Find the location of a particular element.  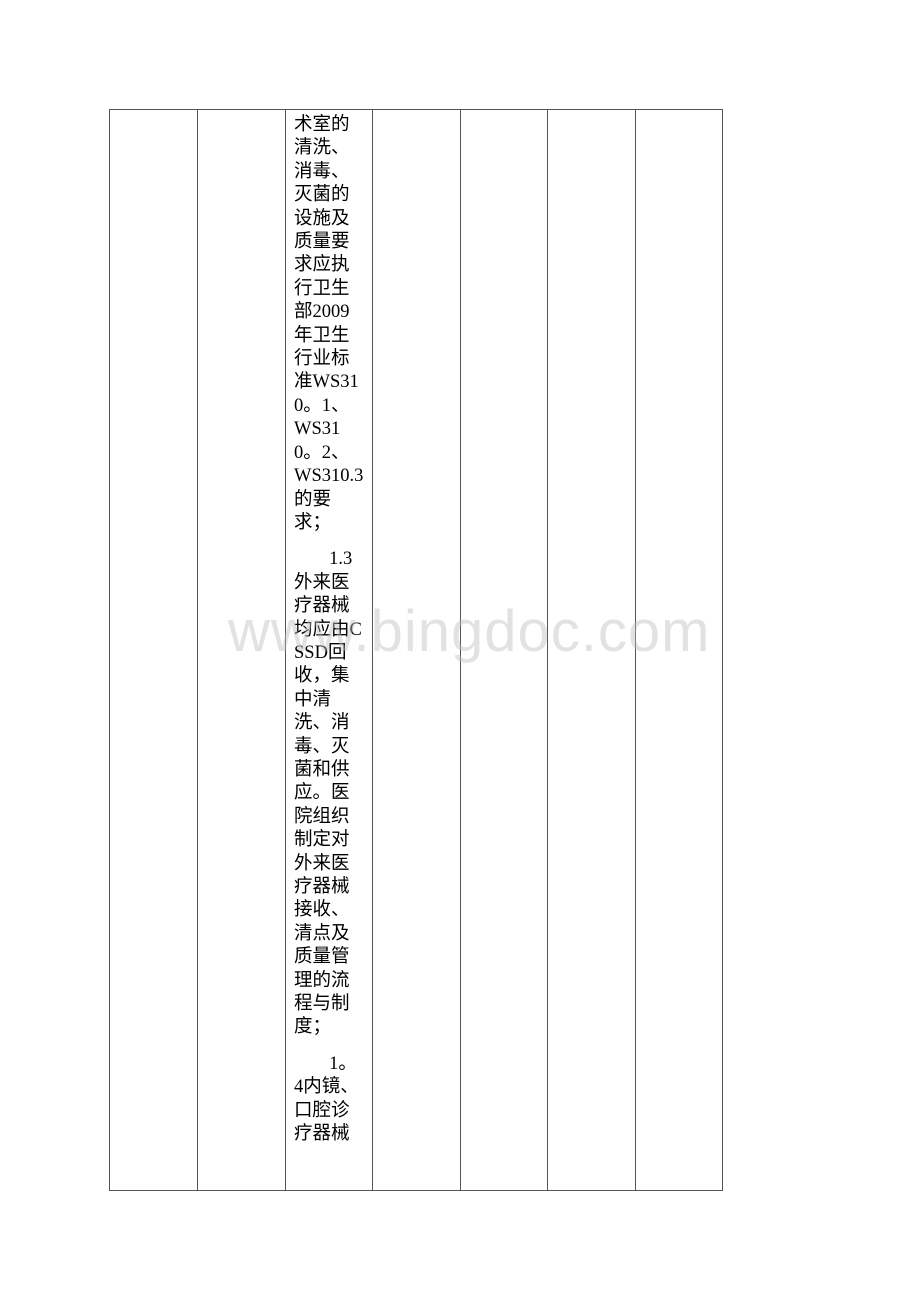

table-cell-col7 is located at coordinates (679, 650).